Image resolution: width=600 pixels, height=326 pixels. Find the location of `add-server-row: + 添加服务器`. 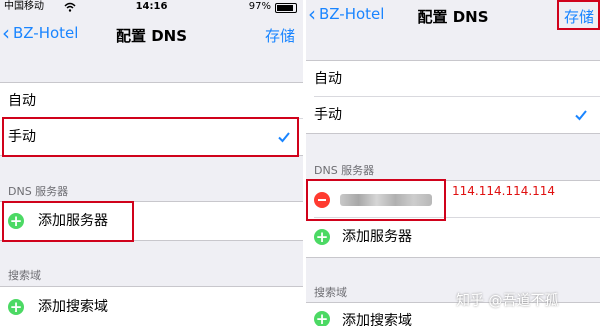

add-server-row: + 添加服务器 is located at coordinates (453, 237).